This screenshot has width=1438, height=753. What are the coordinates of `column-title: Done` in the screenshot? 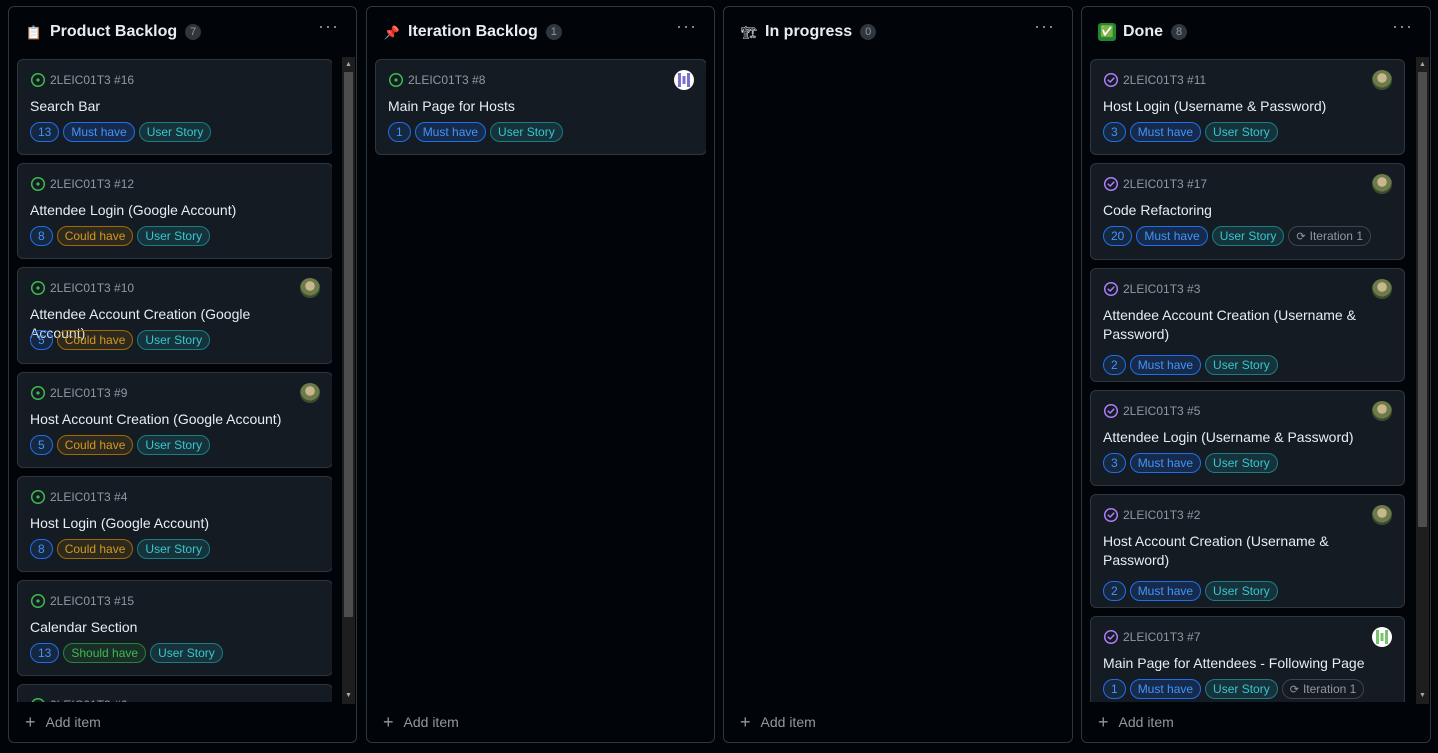 It's located at (1143, 31).